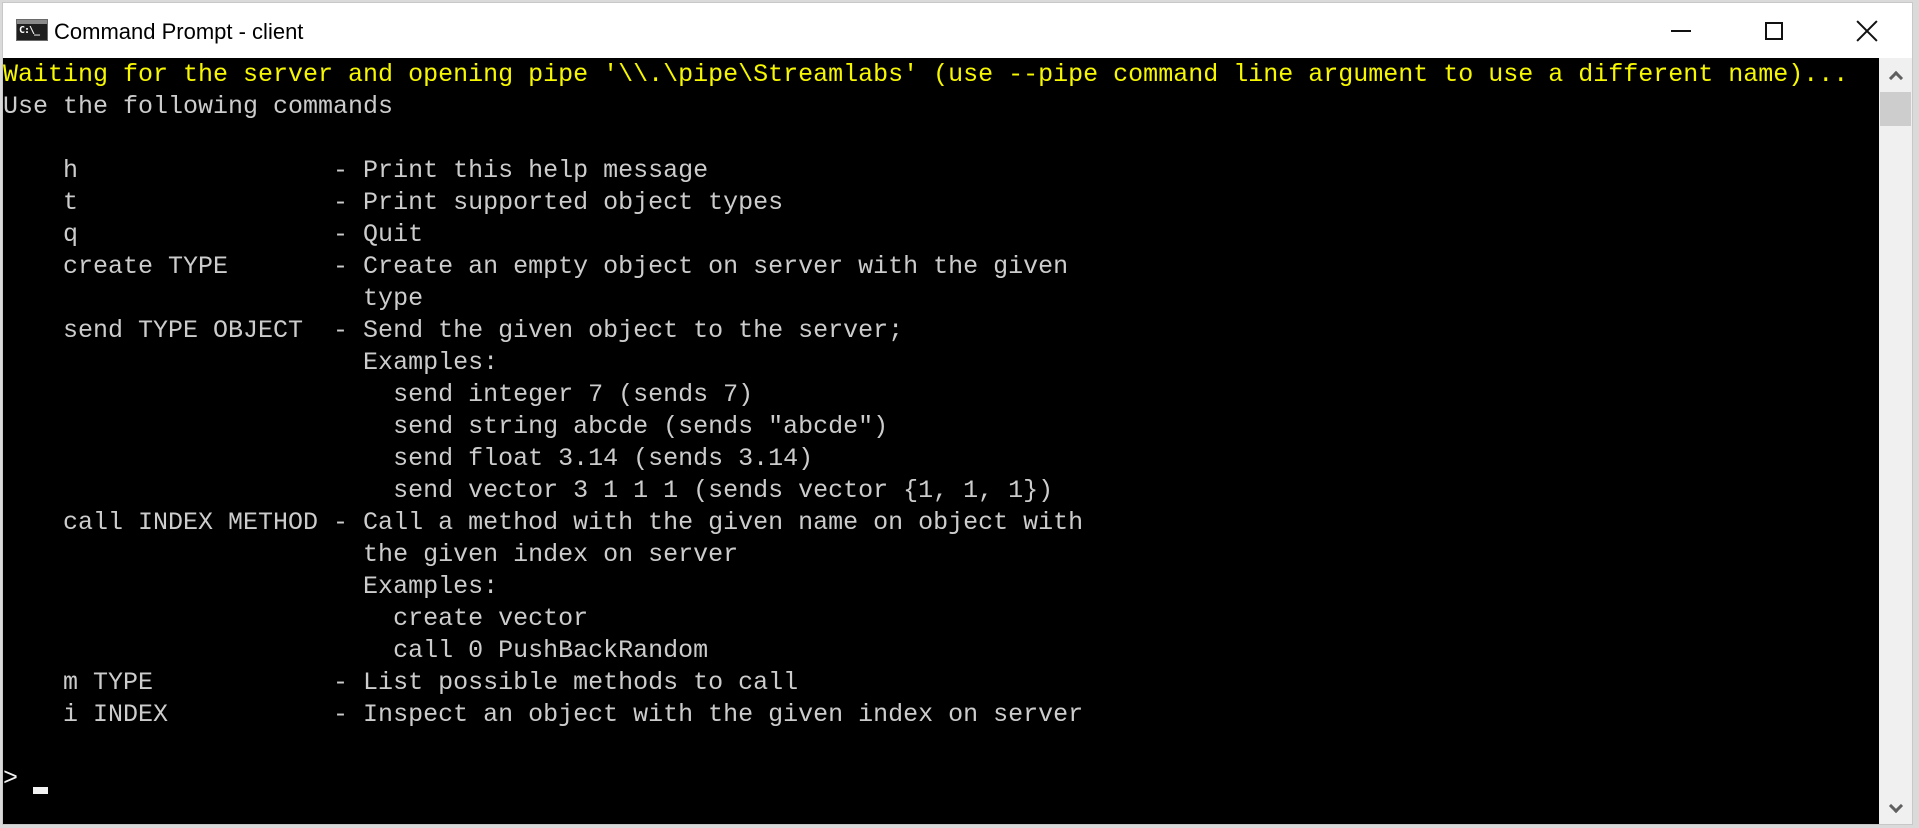  What do you see at coordinates (378, 394) in the screenshot?
I see `console-line: send integer 7 (sends 7)` at bounding box center [378, 394].